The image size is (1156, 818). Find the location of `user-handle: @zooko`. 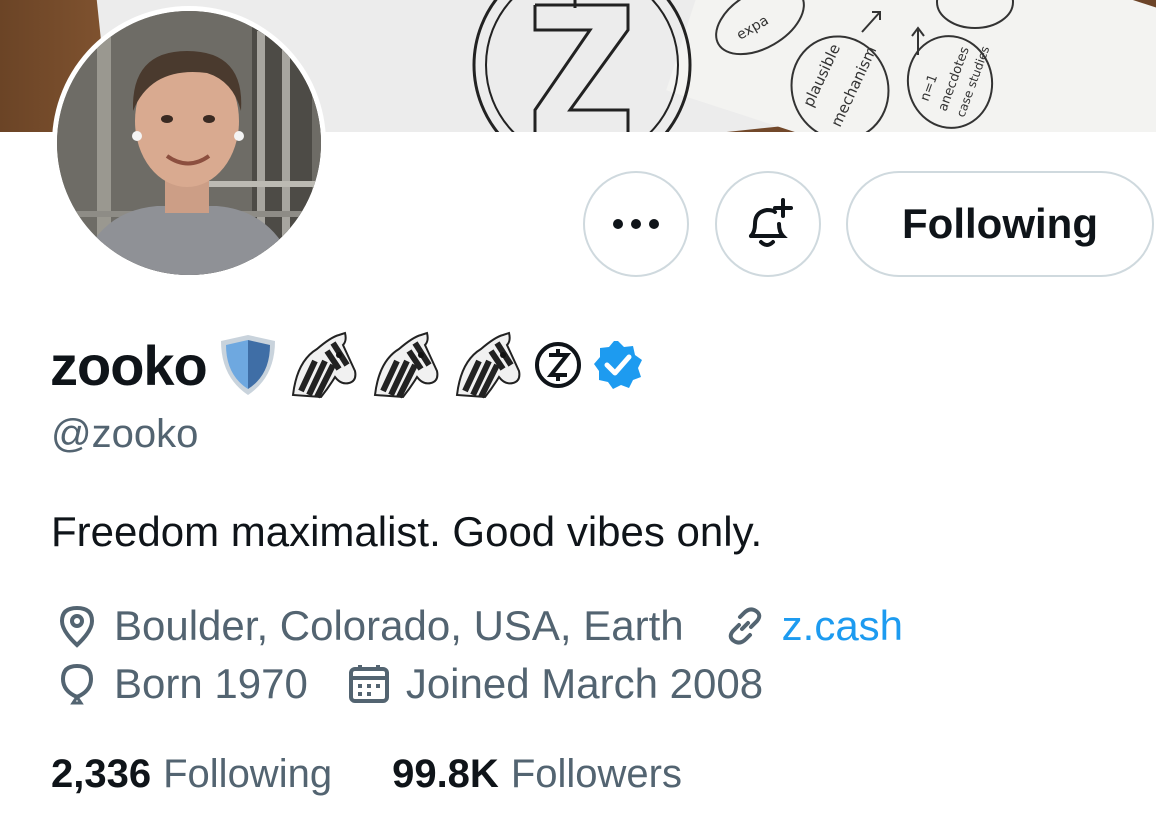

user-handle: @zooko is located at coordinates (125, 434).